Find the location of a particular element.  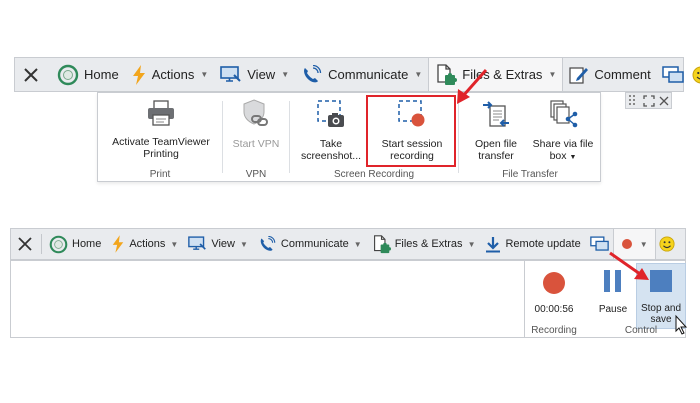

files-extras-label: Files & Extras is located at coordinates (502, 74).